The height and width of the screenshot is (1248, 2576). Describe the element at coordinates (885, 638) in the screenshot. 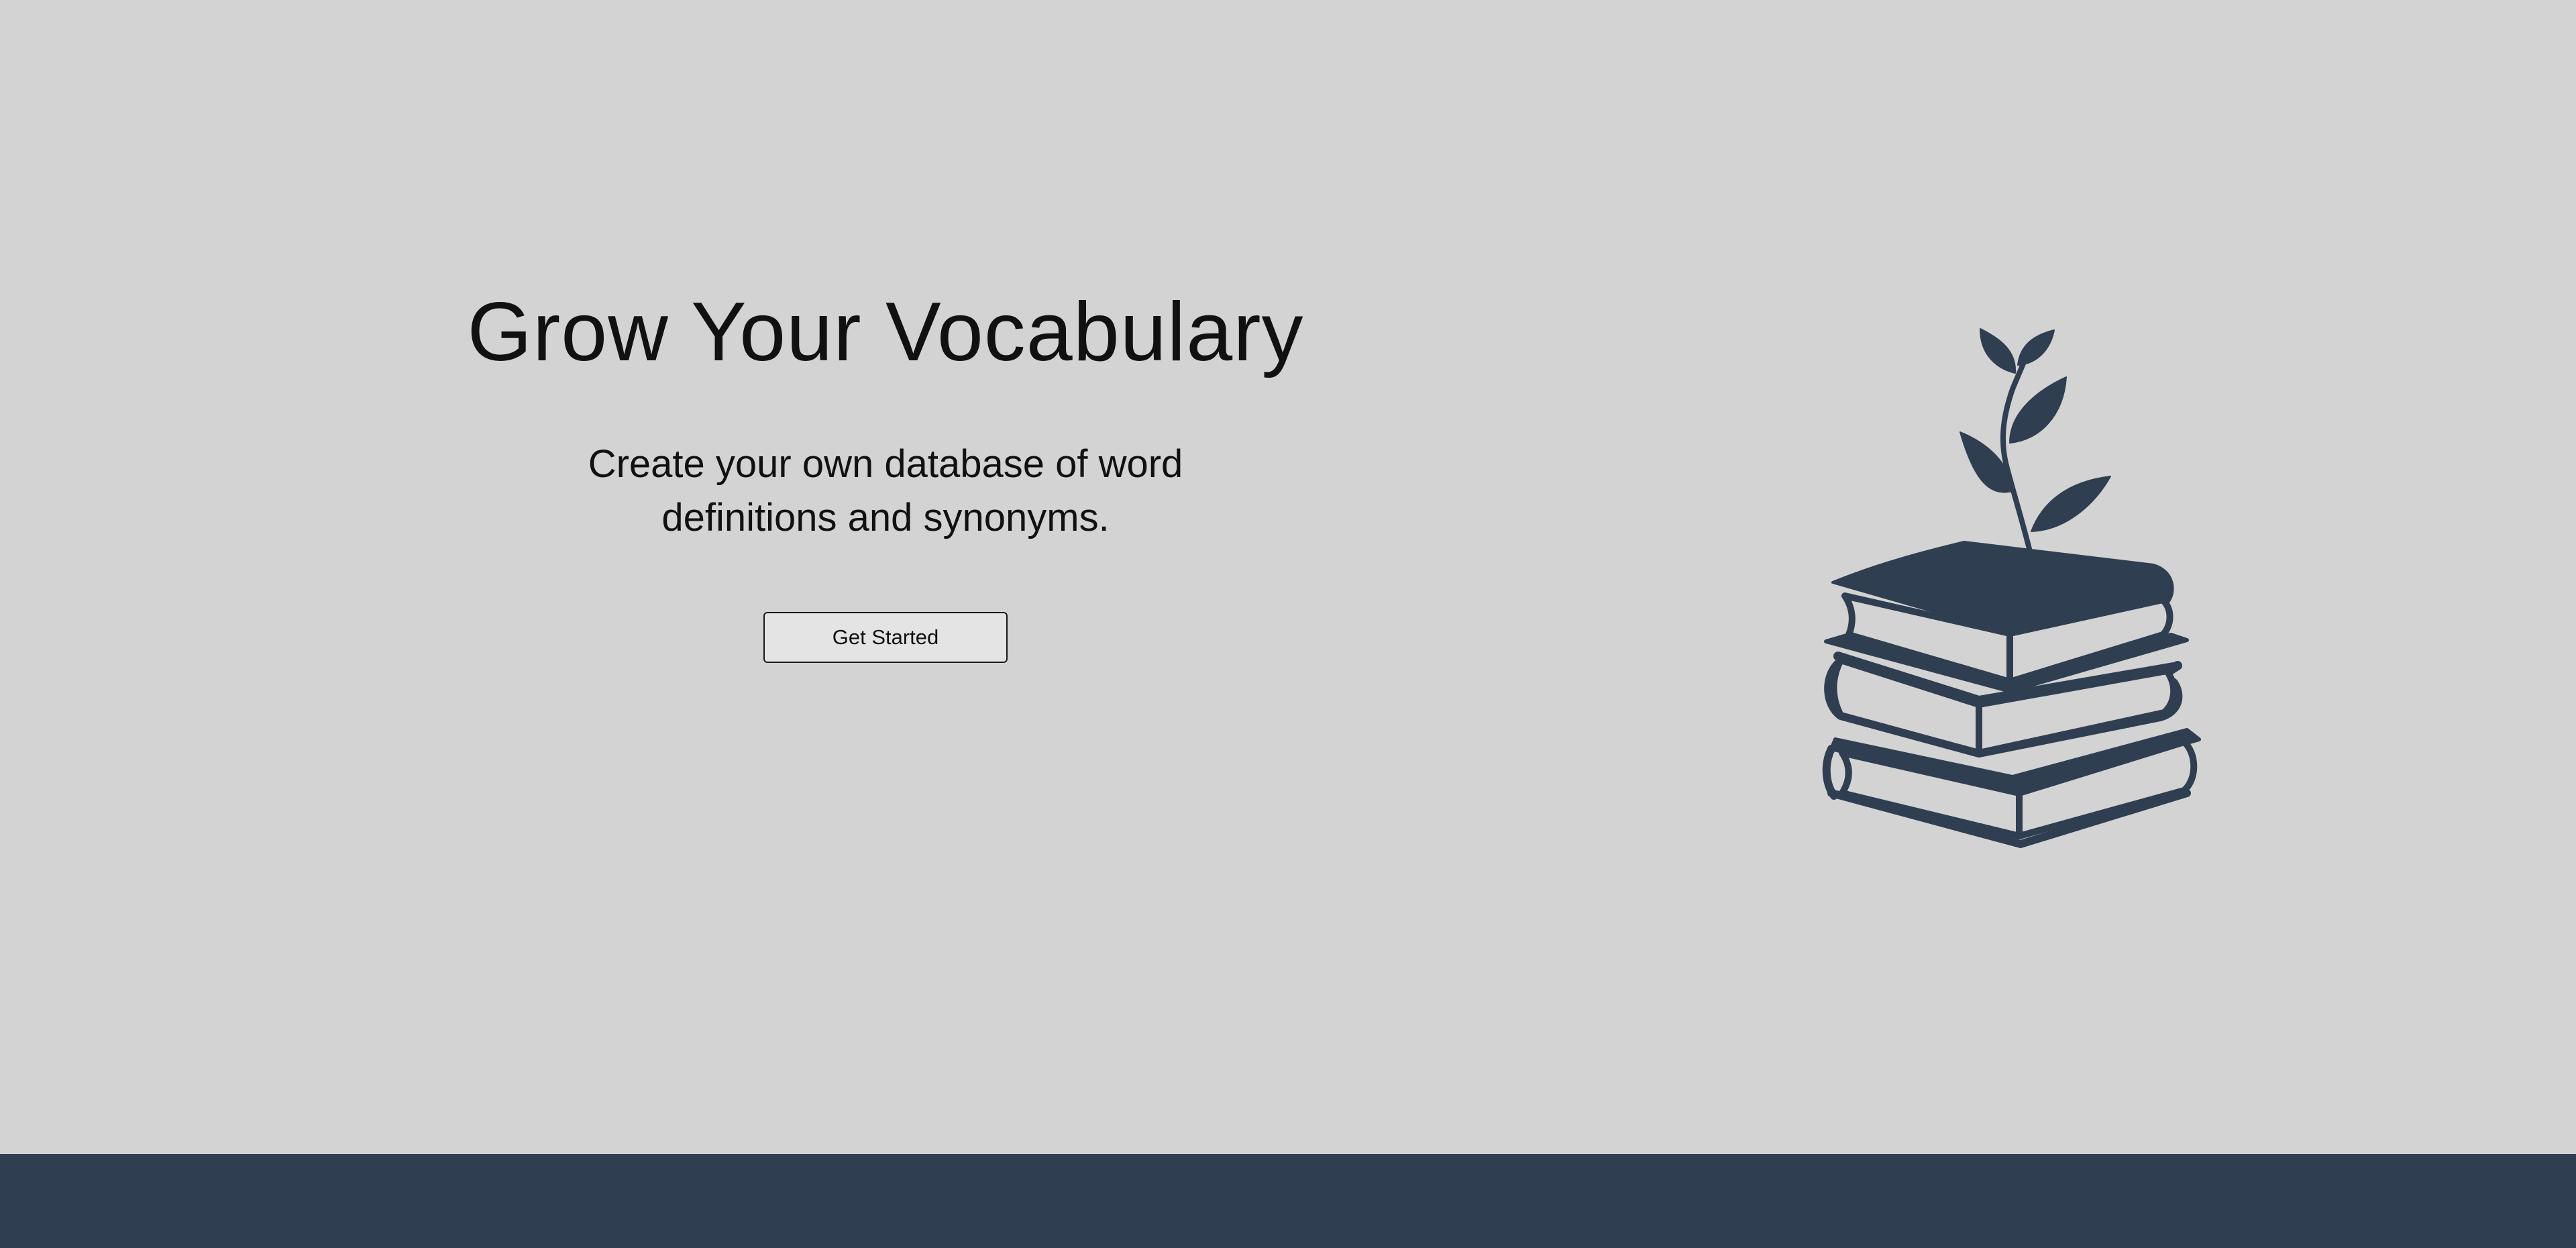

I see `get-started-button: Get Started` at that location.